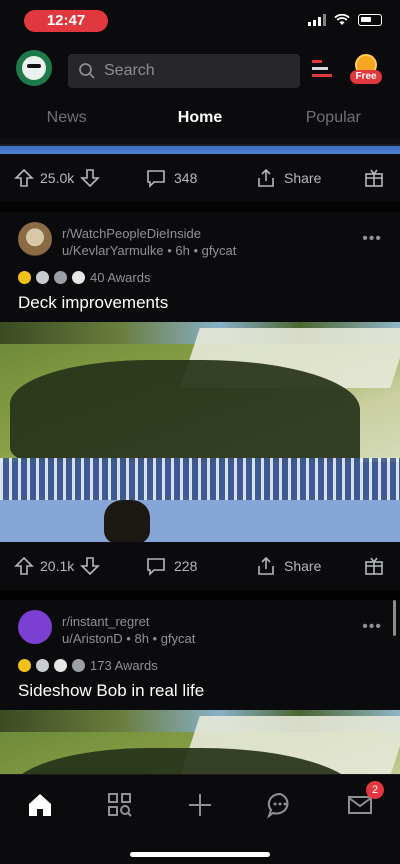 The width and height of the screenshot is (400, 864). Describe the element at coordinates (171, 178) in the screenshot. I see `comments-button: 348` at that location.